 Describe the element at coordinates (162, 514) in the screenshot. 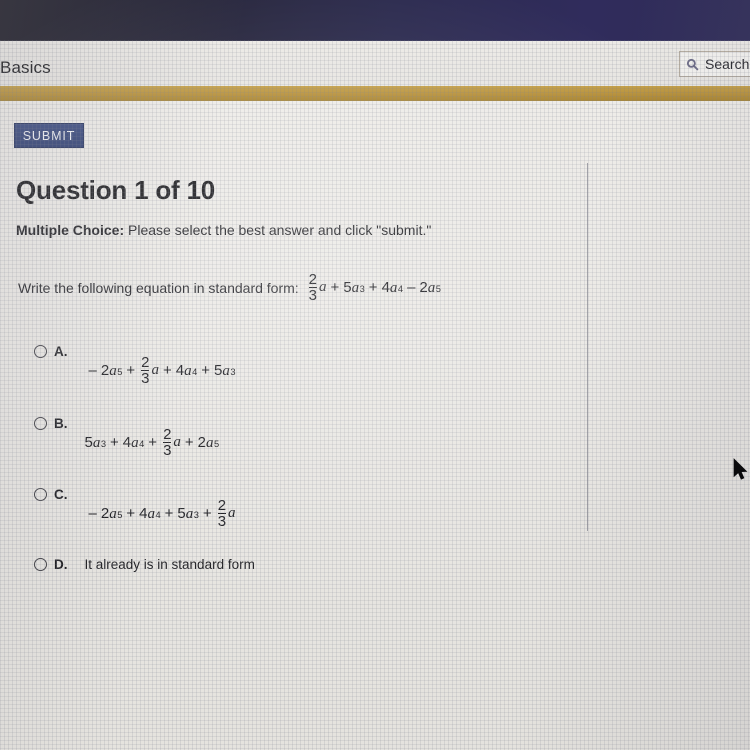

I see `answer-expression-c: – 2a5 + 4a4 + 5a3 + 2 3 a` at that location.